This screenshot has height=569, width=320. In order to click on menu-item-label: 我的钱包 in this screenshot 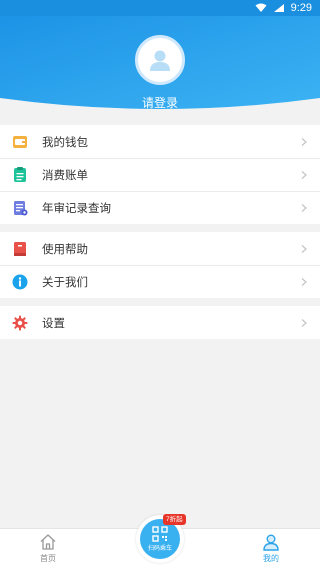, I will do `click(65, 142)`.